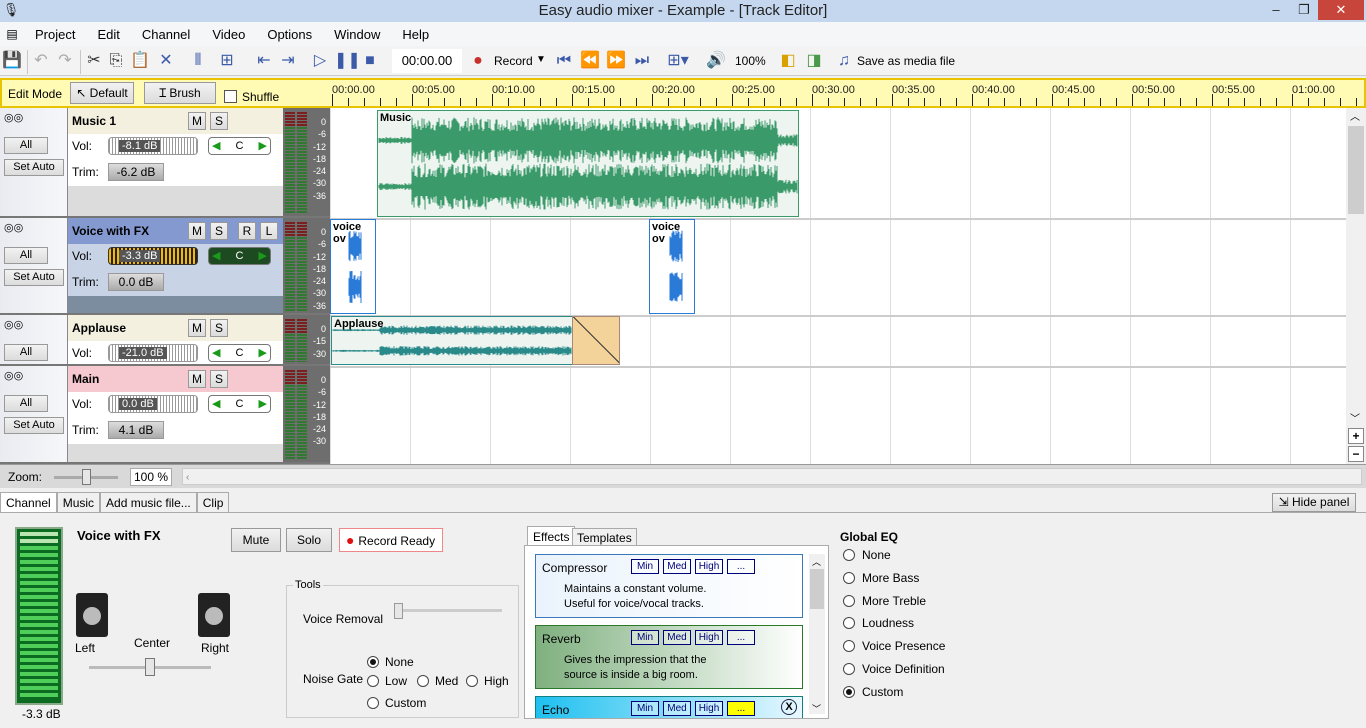 The image size is (1366, 728). I want to click on shuffle-checkbox, so click(230, 96).